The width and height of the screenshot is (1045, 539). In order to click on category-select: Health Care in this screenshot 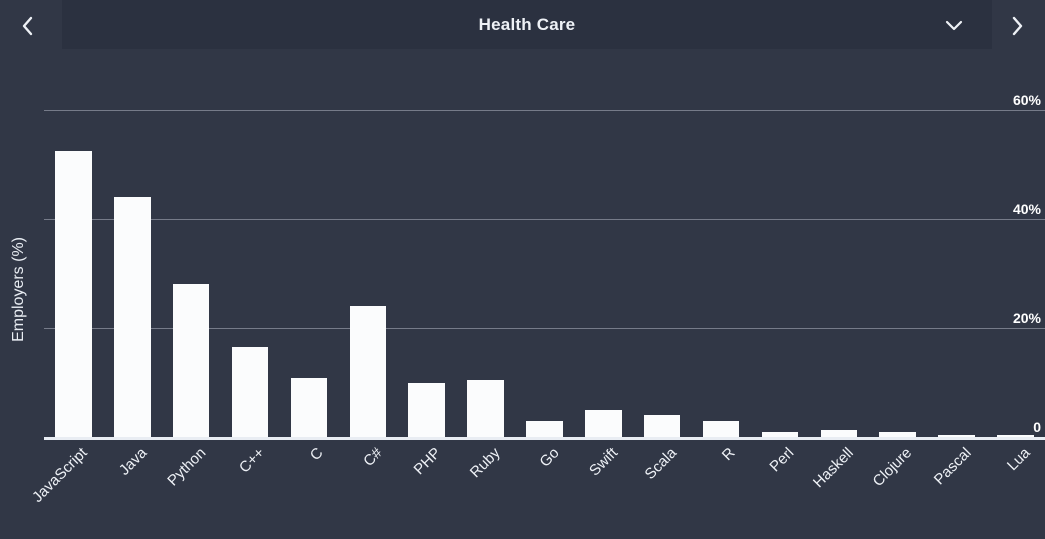, I will do `click(527, 24)`.